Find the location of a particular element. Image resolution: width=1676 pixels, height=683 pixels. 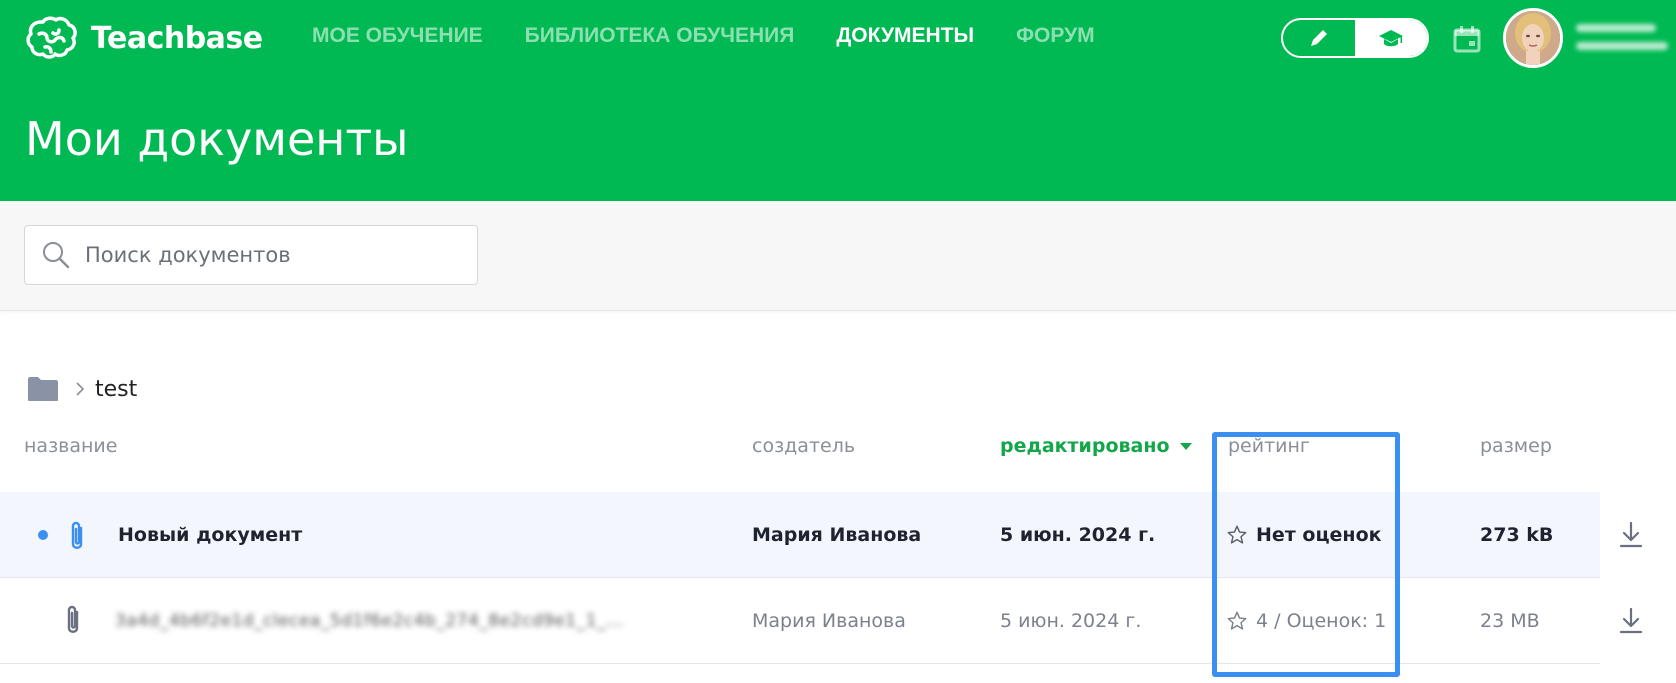

column-header-edited: редактировано is located at coordinates (1096, 446).